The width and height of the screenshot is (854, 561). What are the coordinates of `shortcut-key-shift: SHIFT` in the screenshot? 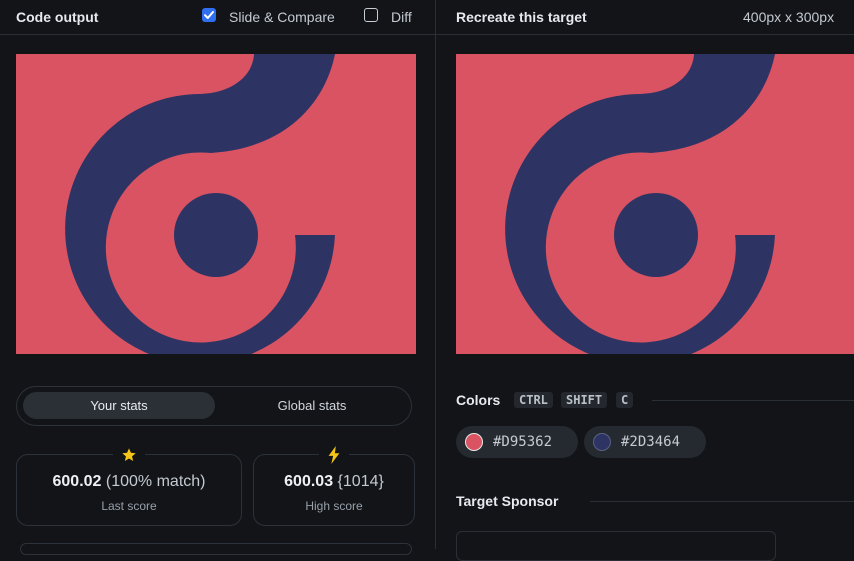 It's located at (584, 400).